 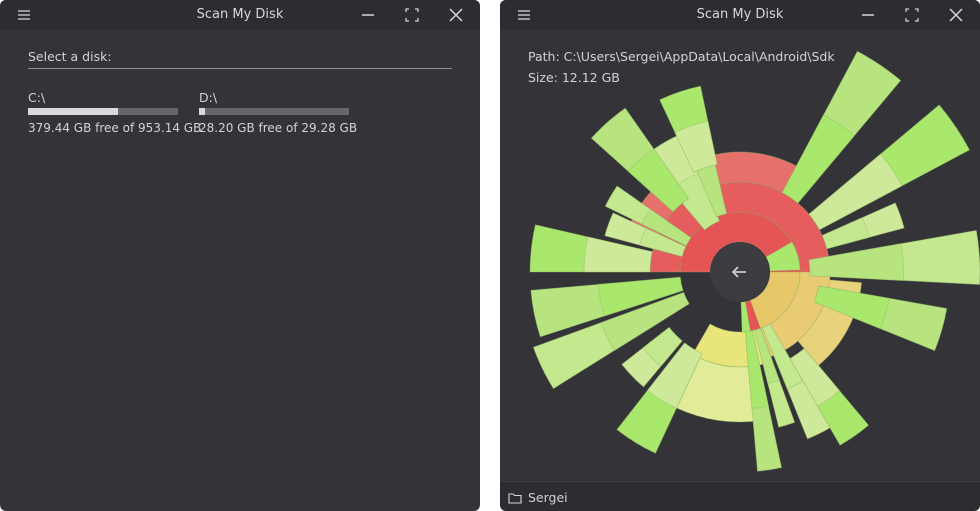 What do you see at coordinates (740, 497) in the screenshot?
I see `status-bar: Sergei` at bounding box center [740, 497].